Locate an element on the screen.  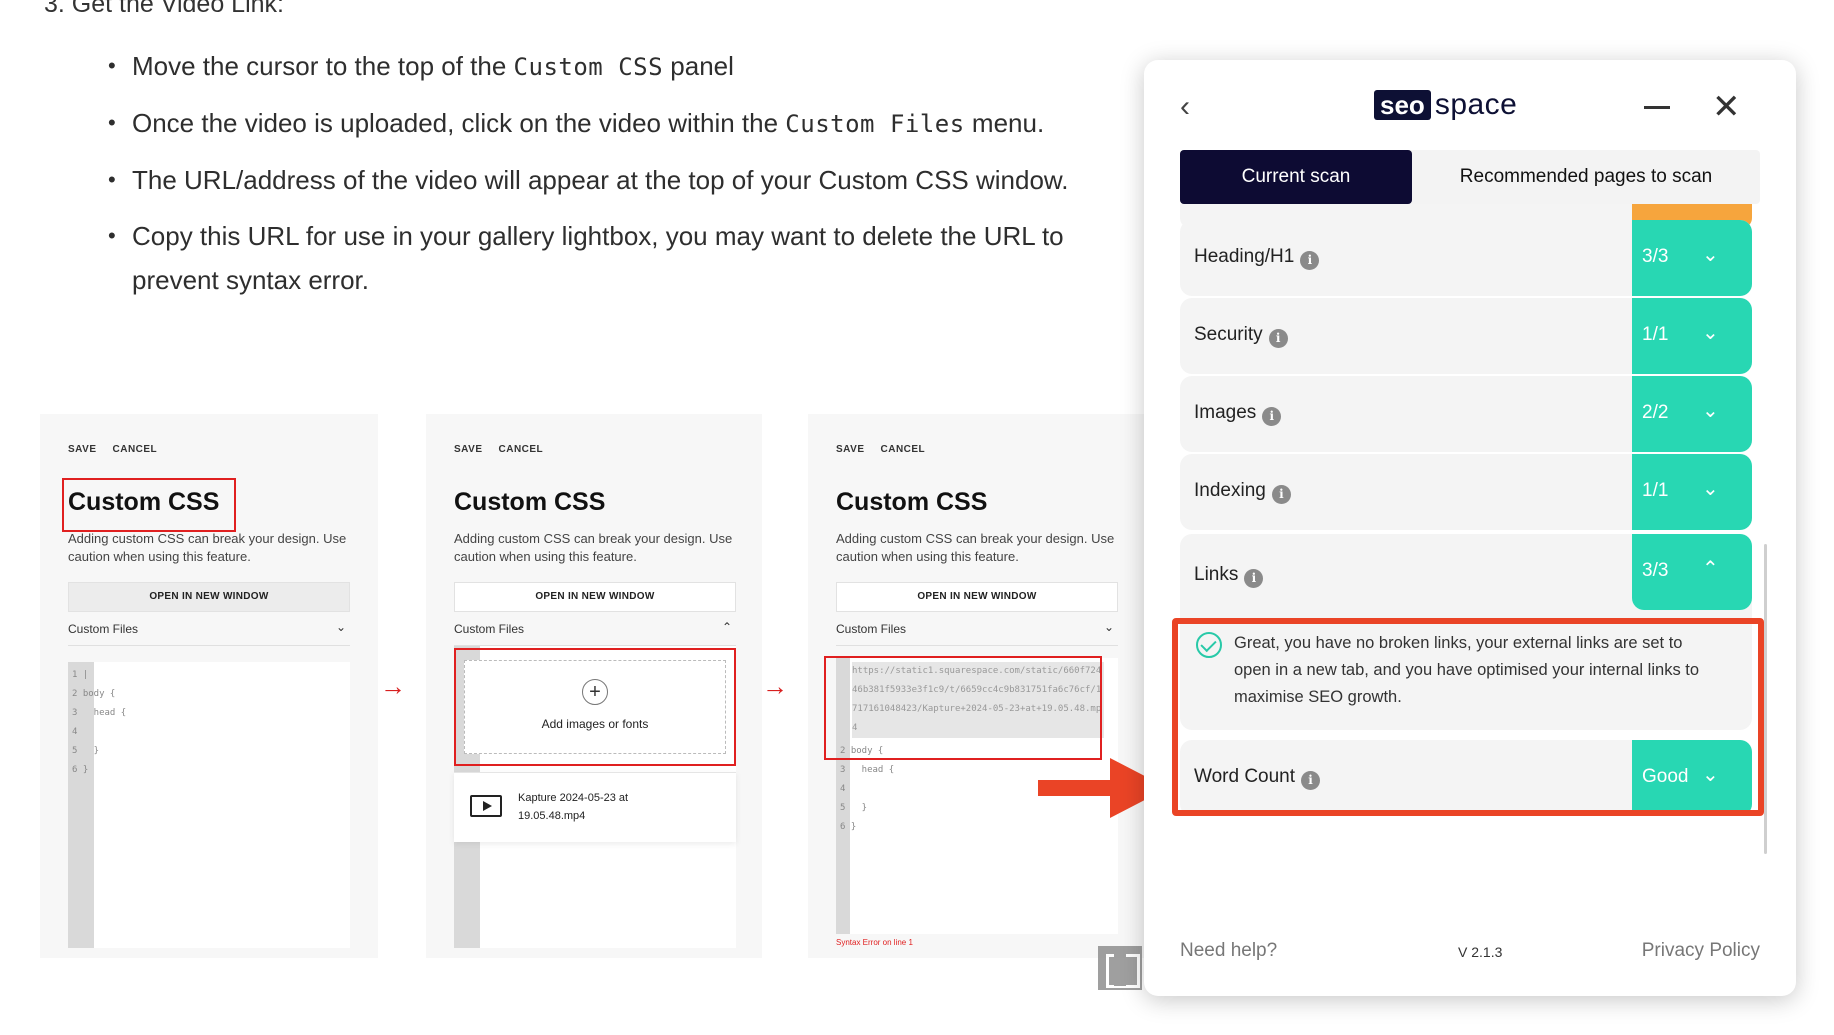
minimize-button is located at coordinates (1657, 107).